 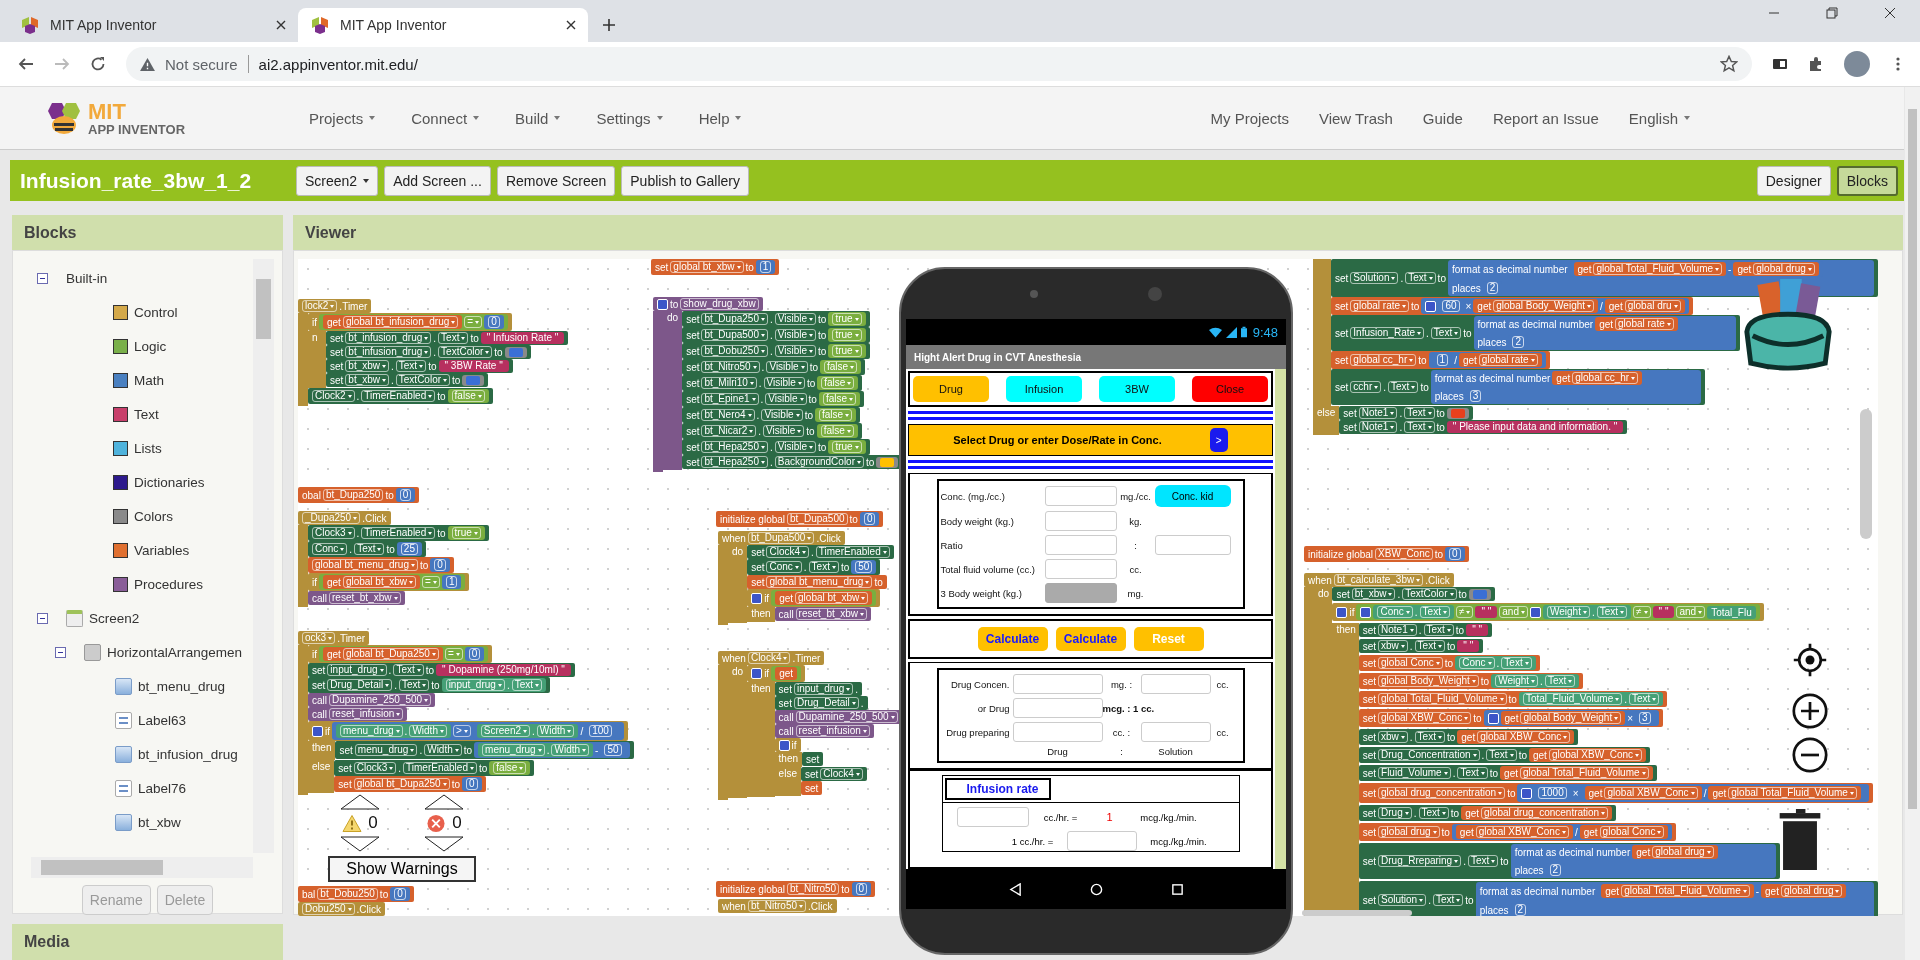 I want to click on number-field: 60, so click(x=1451, y=306).